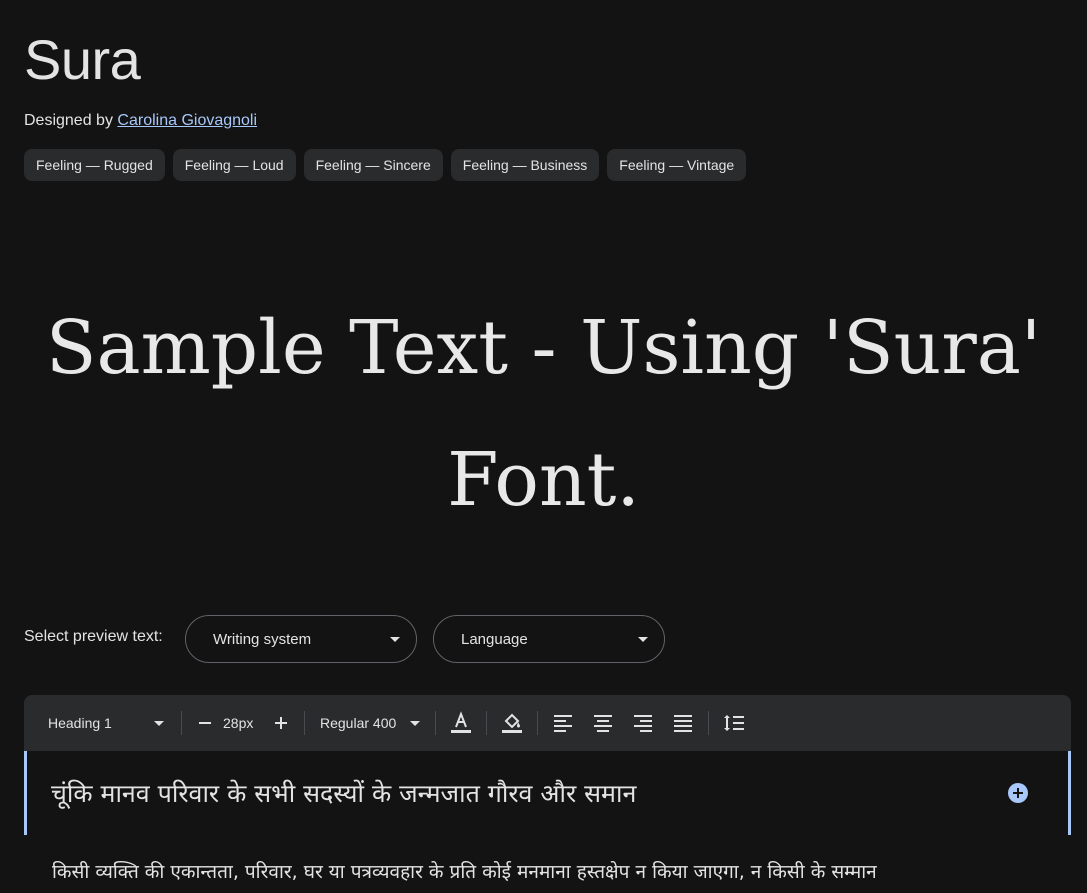 The width and height of the screenshot is (1087, 893). I want to click on fill-color-icon, so click(512, 723).